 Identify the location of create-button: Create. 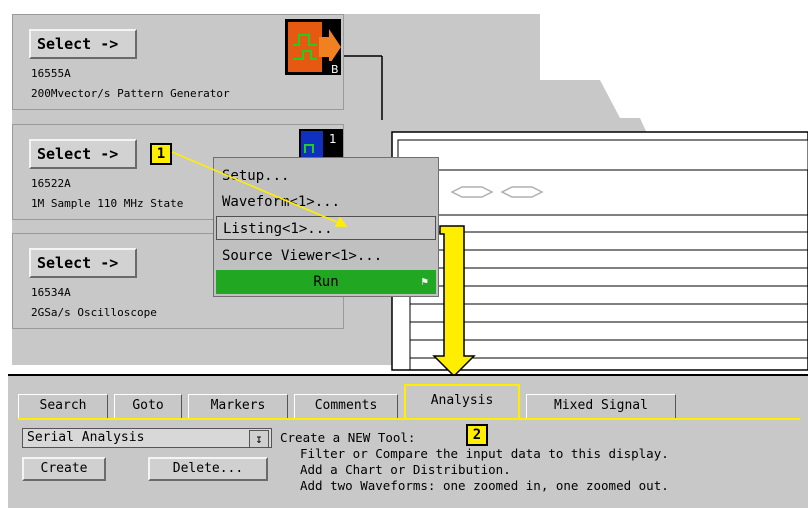
(64, 469).